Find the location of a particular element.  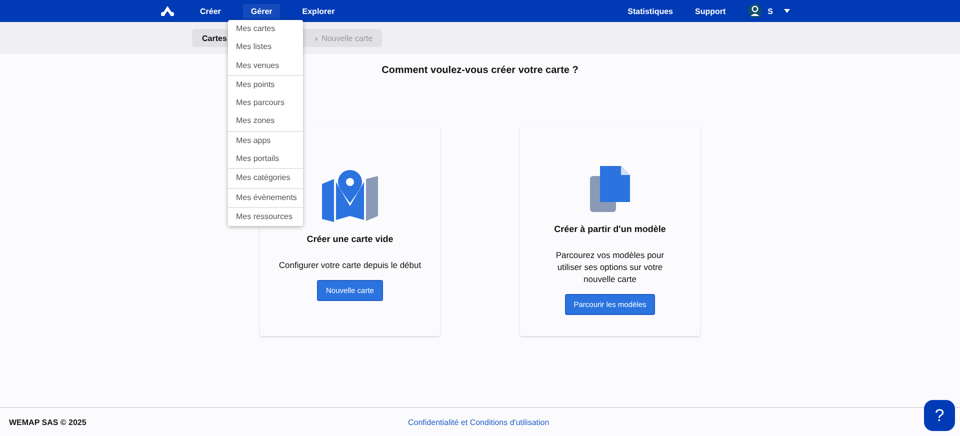

nav-link: Statistiques is located at coordinates (650, 11).